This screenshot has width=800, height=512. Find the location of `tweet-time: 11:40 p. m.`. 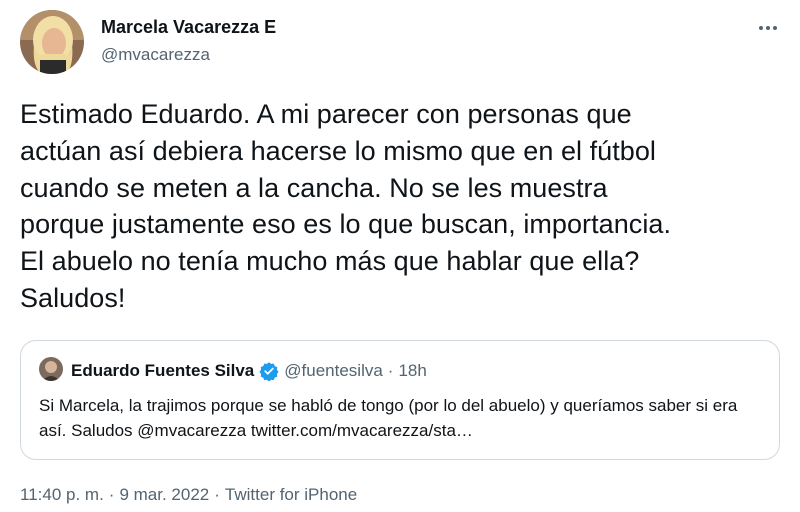

tweet-time: 11:40 p. m. is located at coordinates (62, 495).